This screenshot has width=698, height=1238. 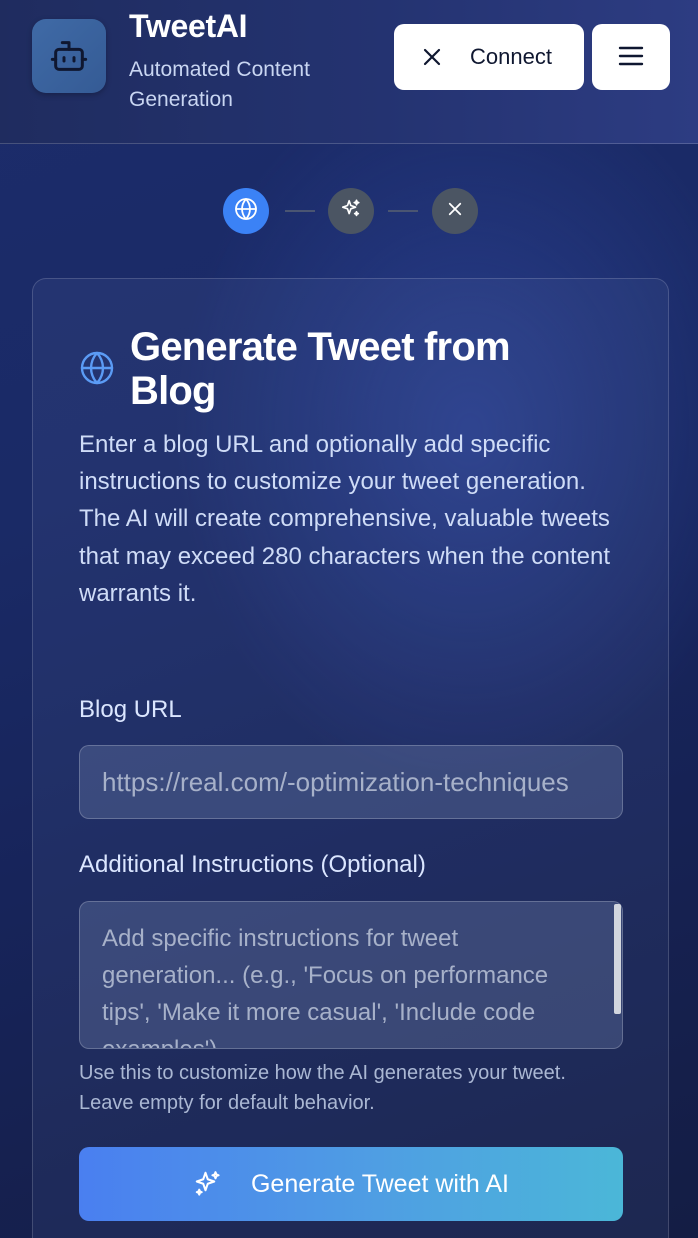 What do you see at coordinates (511, 56) in the screenshot?
I see `connect-label: Connect` at bounding box center [511, 56].